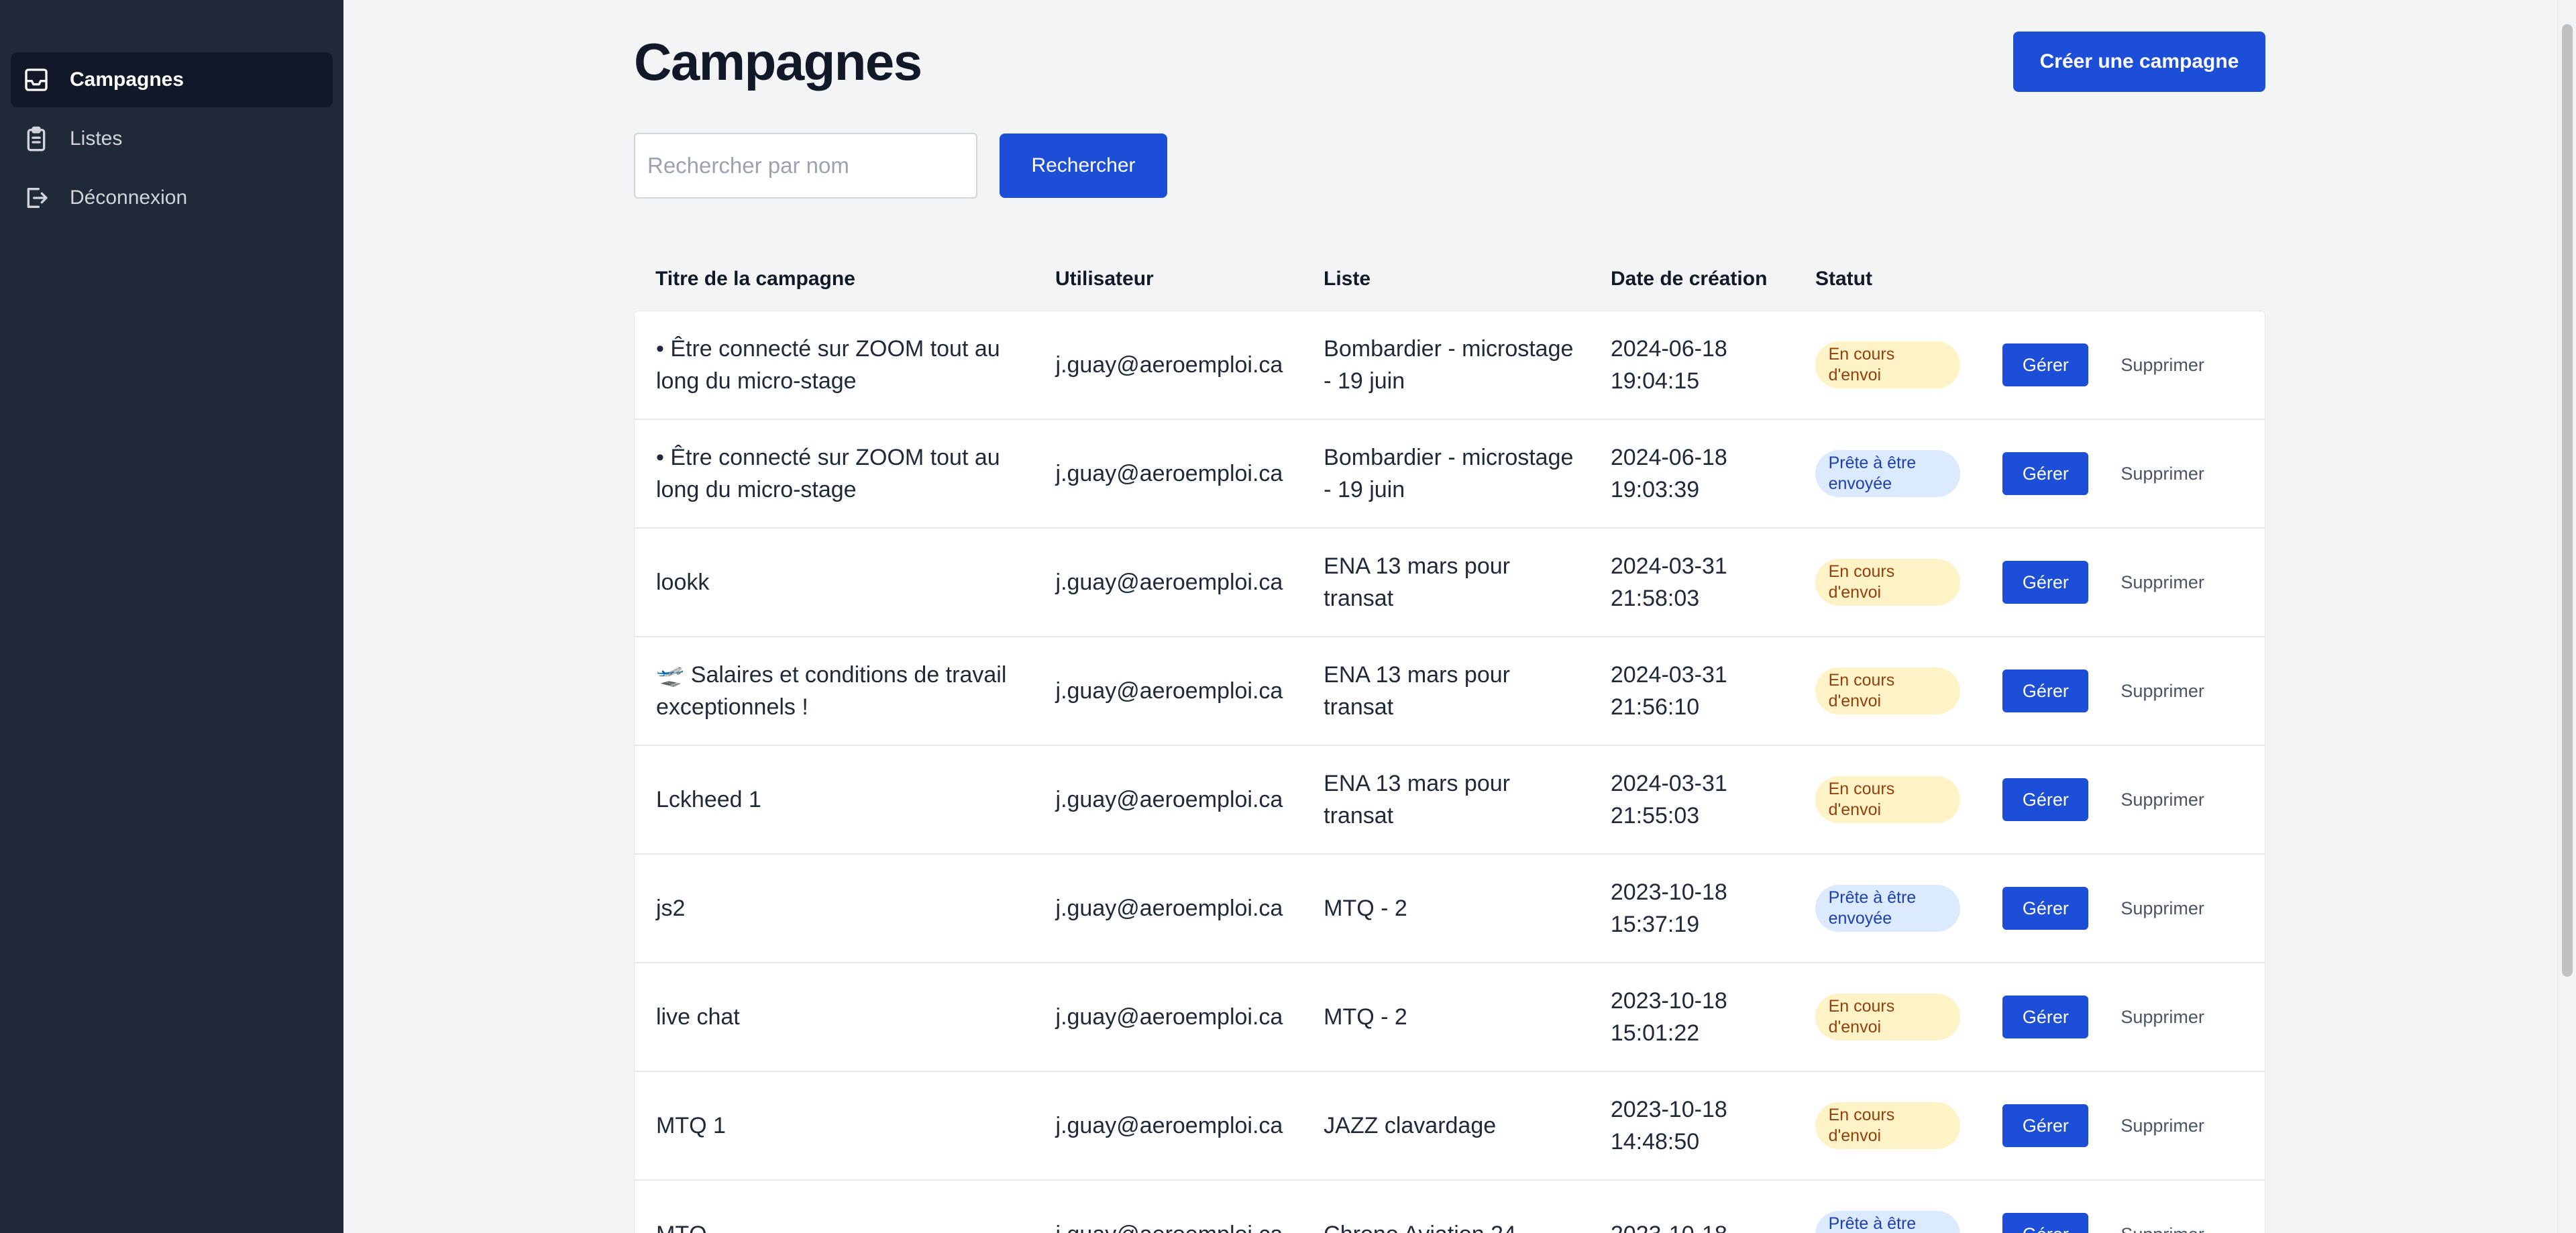 This screenshot has height=1233, width=2576. What do you see at coordinates (1655, 1033) in the screenshot?
I see `time-value: 15:01:22` at bounding box center [1655, 1033].